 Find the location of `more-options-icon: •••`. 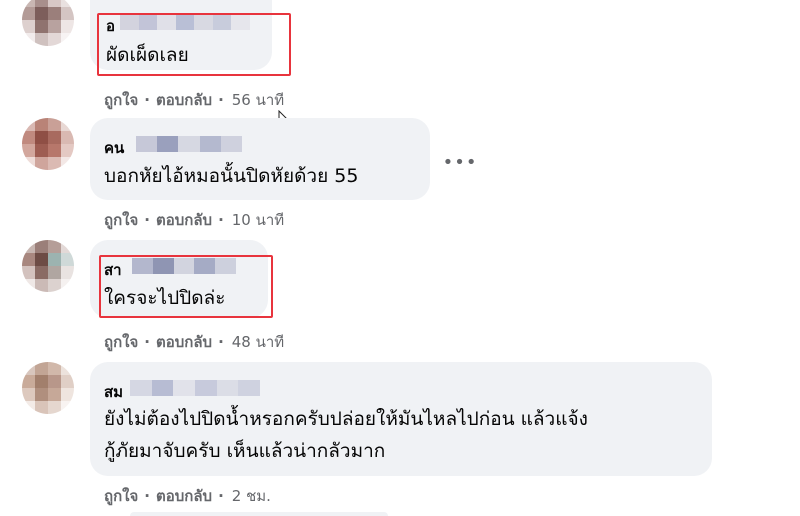

more-options-icon: ••• is located at coordinates (460, 162).